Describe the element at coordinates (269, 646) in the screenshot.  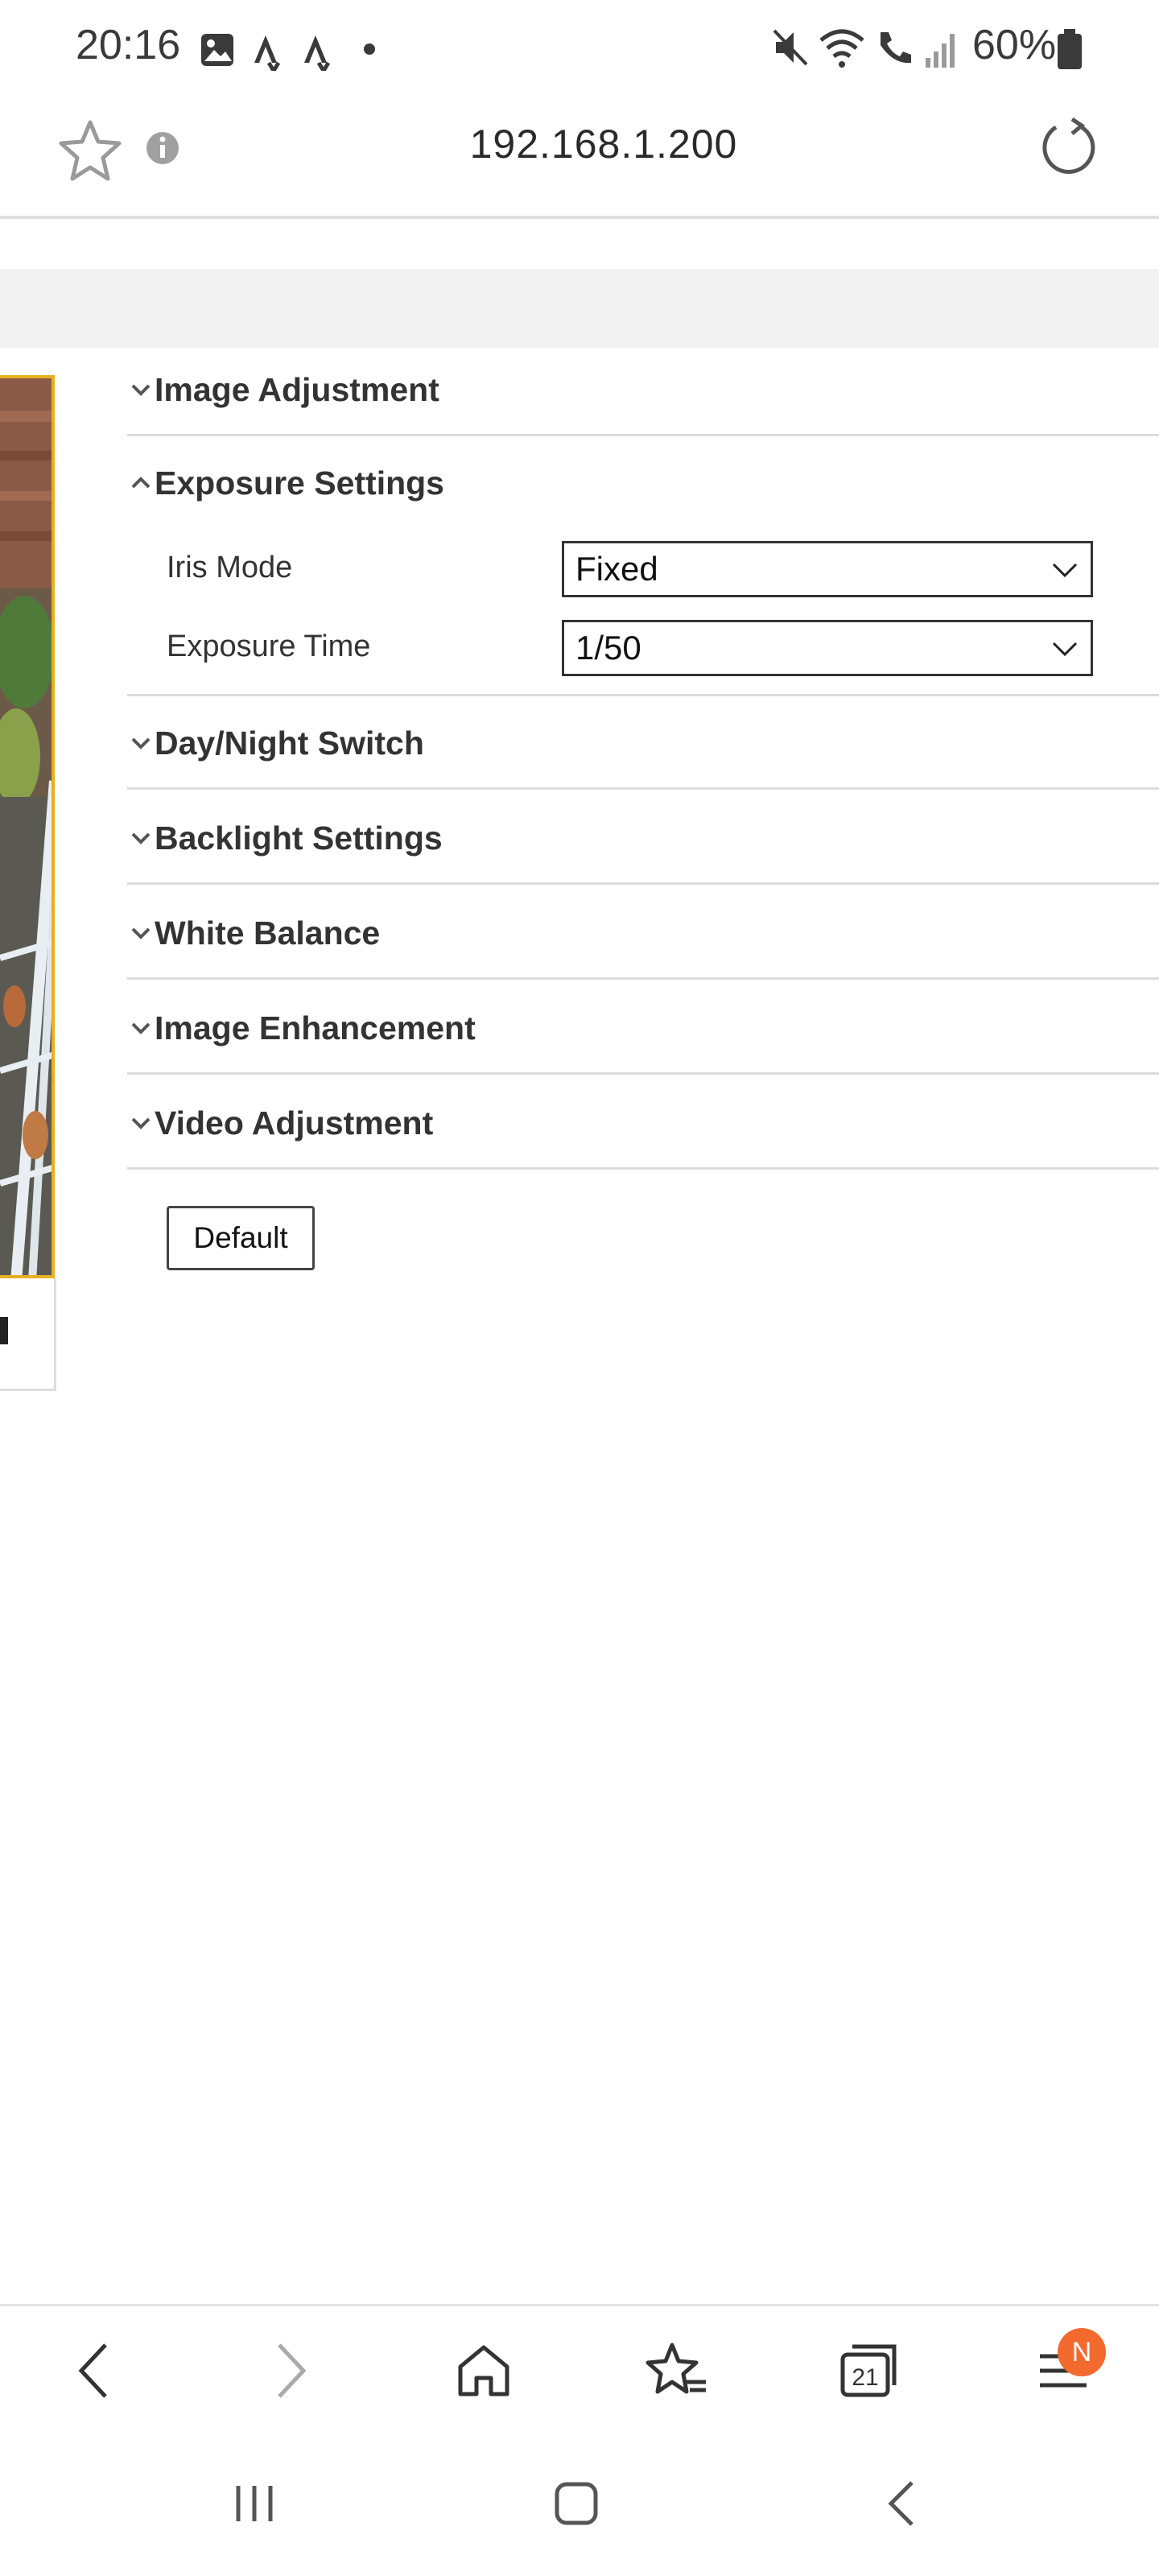
I see `exposure-time-label: Exposure Time` at that location.